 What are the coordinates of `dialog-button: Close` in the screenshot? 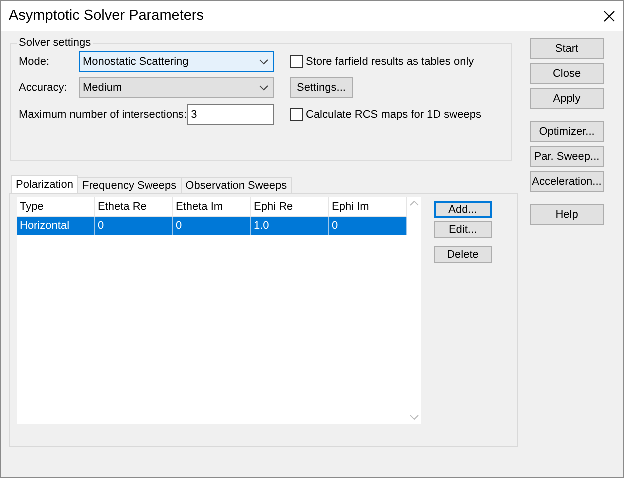 It's located at (567, 73).